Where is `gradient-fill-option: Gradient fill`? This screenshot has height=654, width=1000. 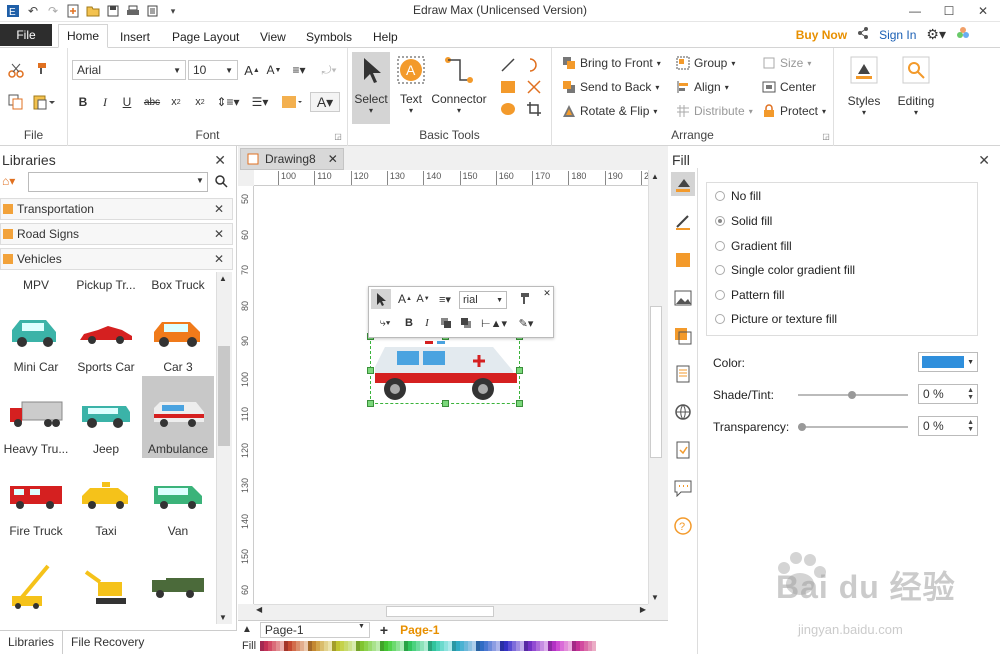 gradient-fill-option: Gradient fill is located at coordinates (753, 246).